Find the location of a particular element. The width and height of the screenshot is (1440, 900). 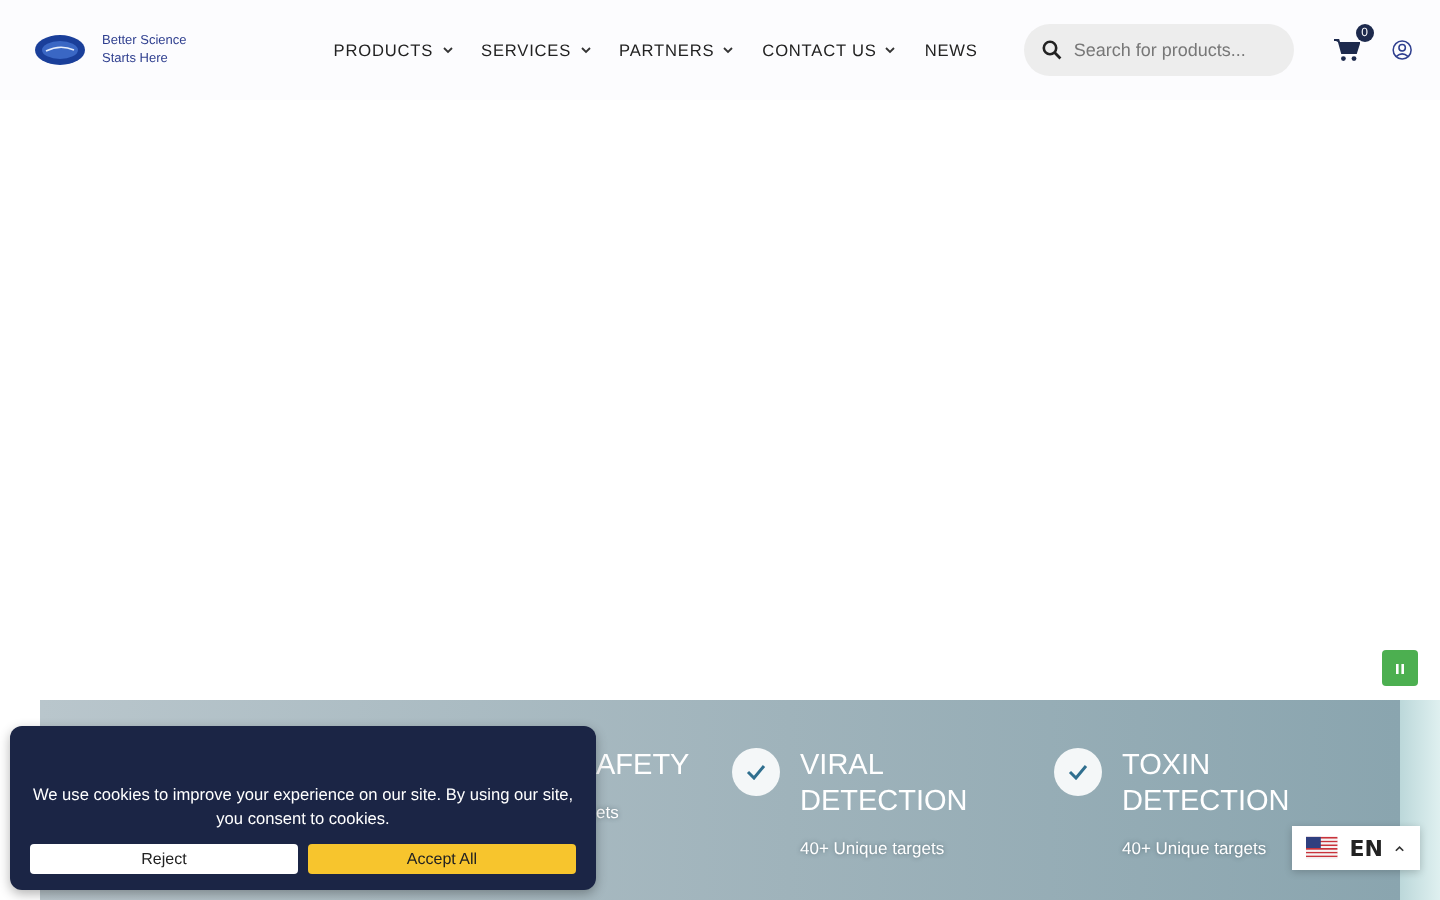

language-switcher: EN is located at coordinates (1356, 848).